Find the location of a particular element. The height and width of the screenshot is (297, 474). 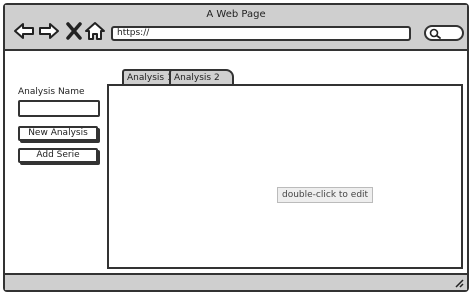

analysis-name-label: Analysis Name is located at coordinates (51, 92).